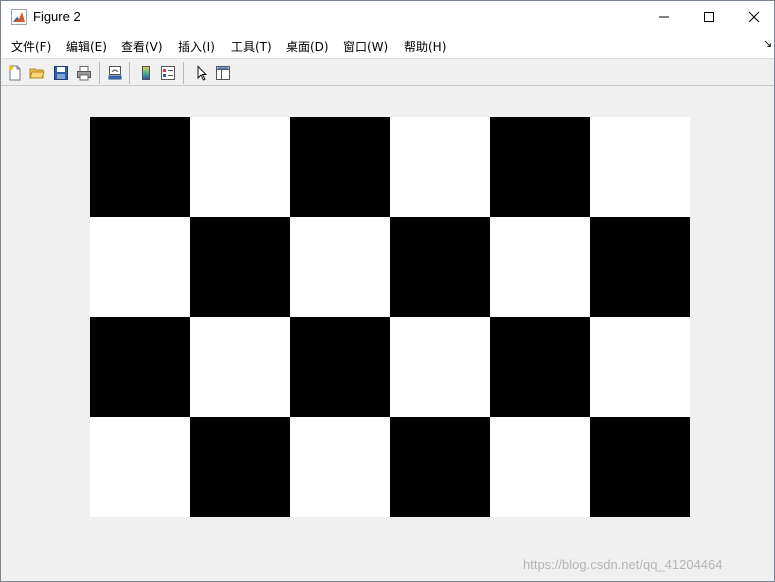  What do you see at coordinates (140, 267) in the screenshot?
I see `checker-cell-r1-c0` at bounding box center [140, 267].